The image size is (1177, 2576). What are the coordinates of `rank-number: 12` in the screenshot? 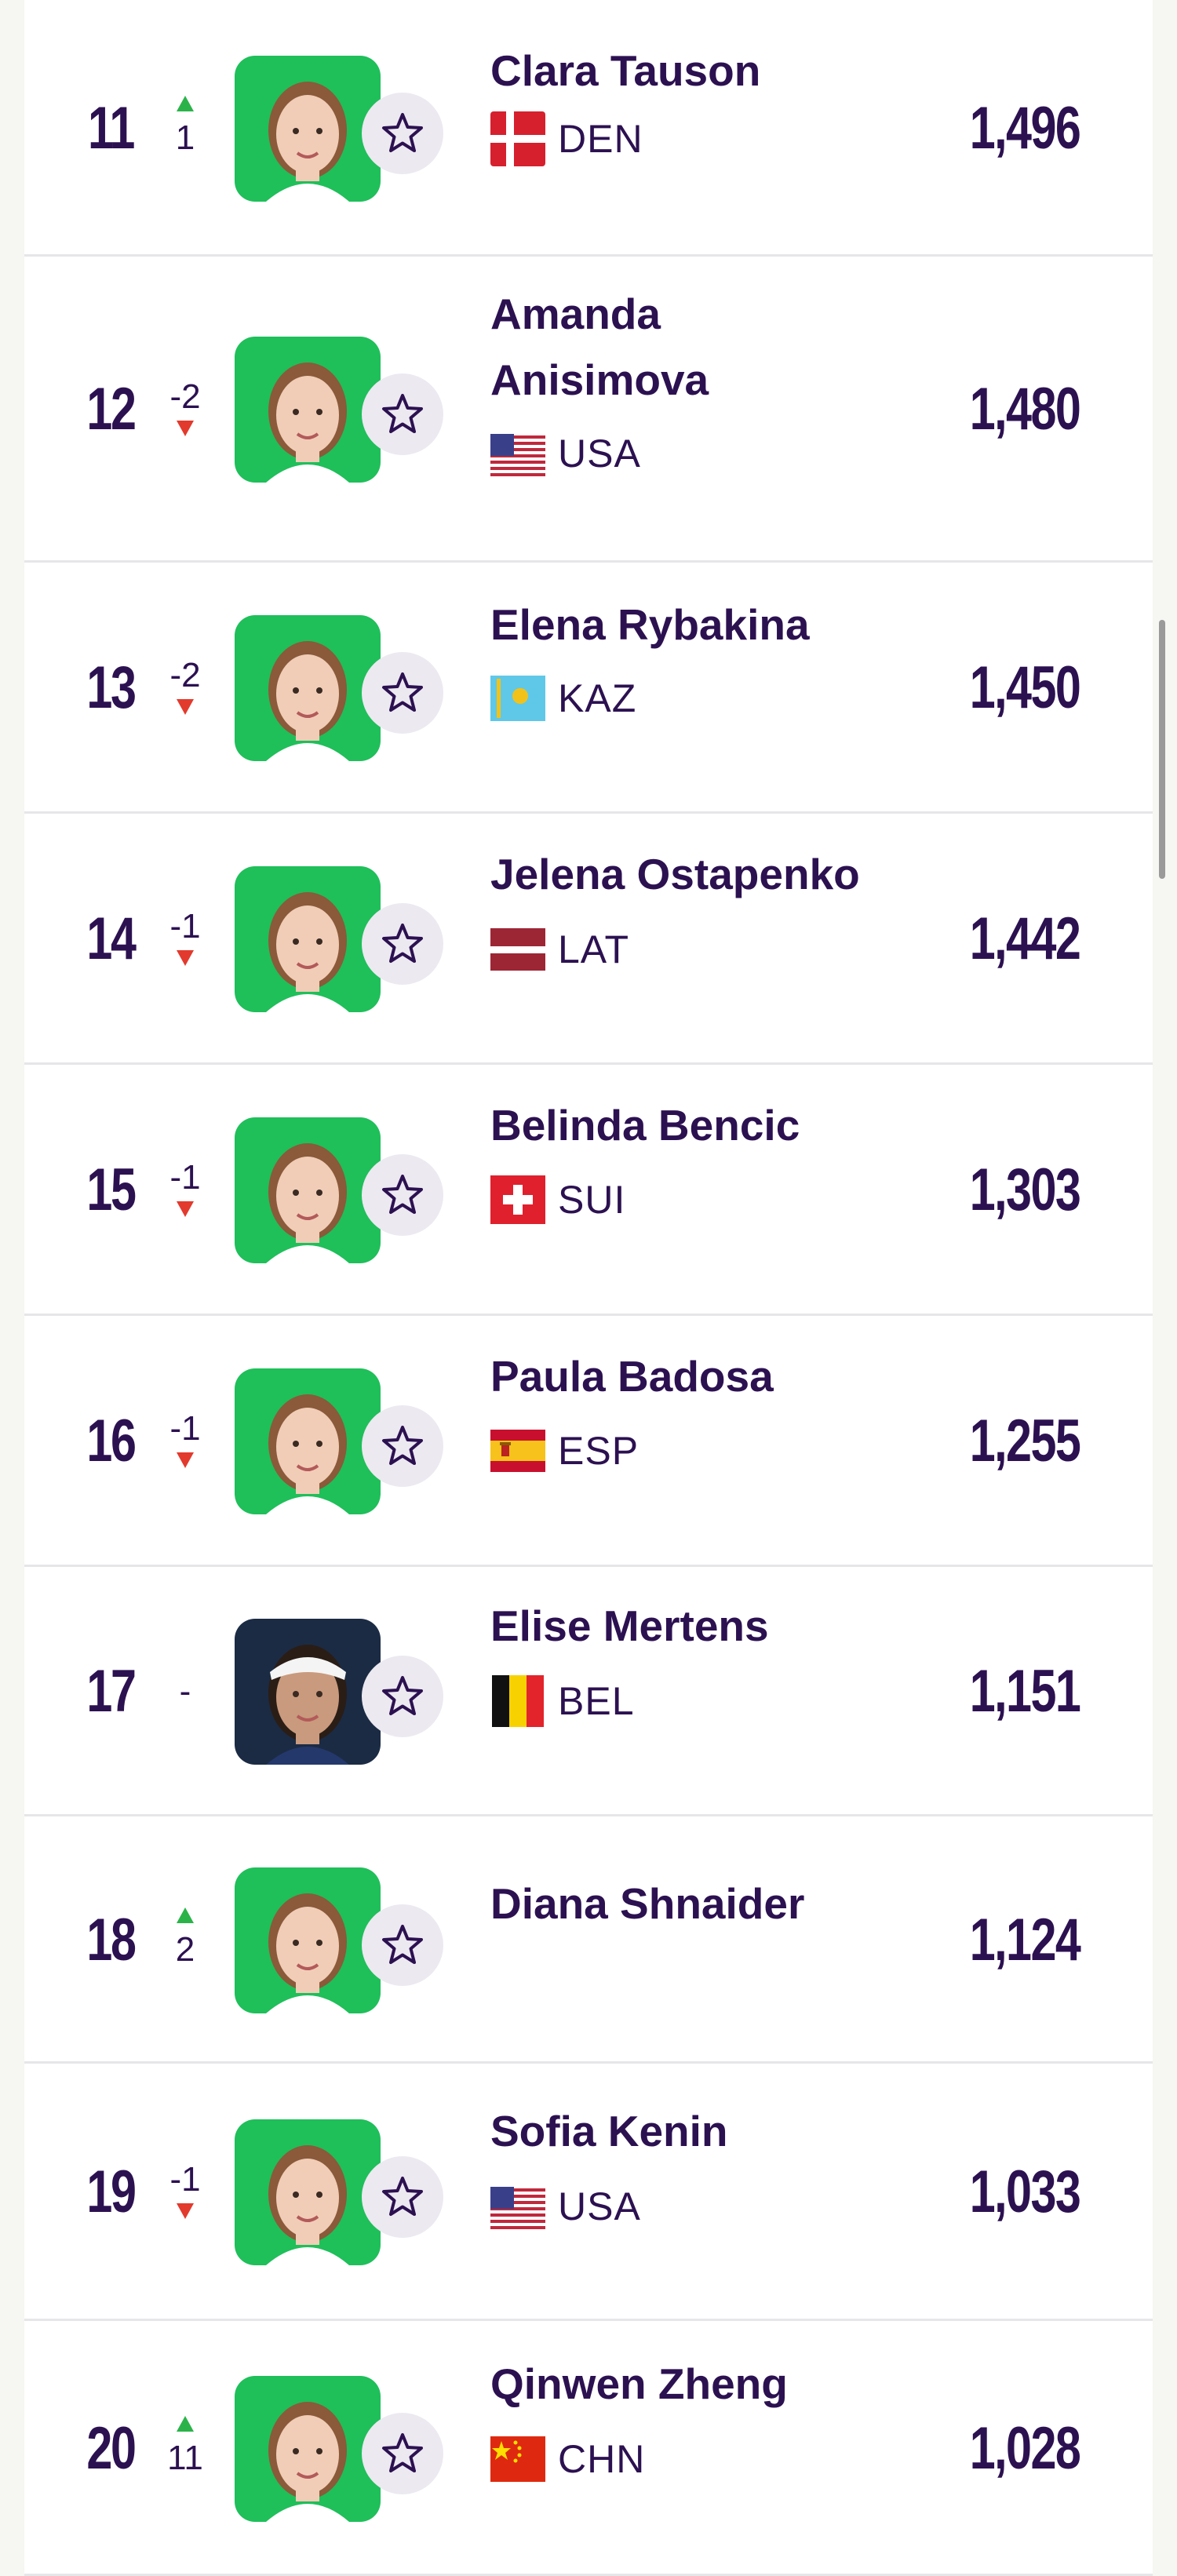 It's located at (111, 409).